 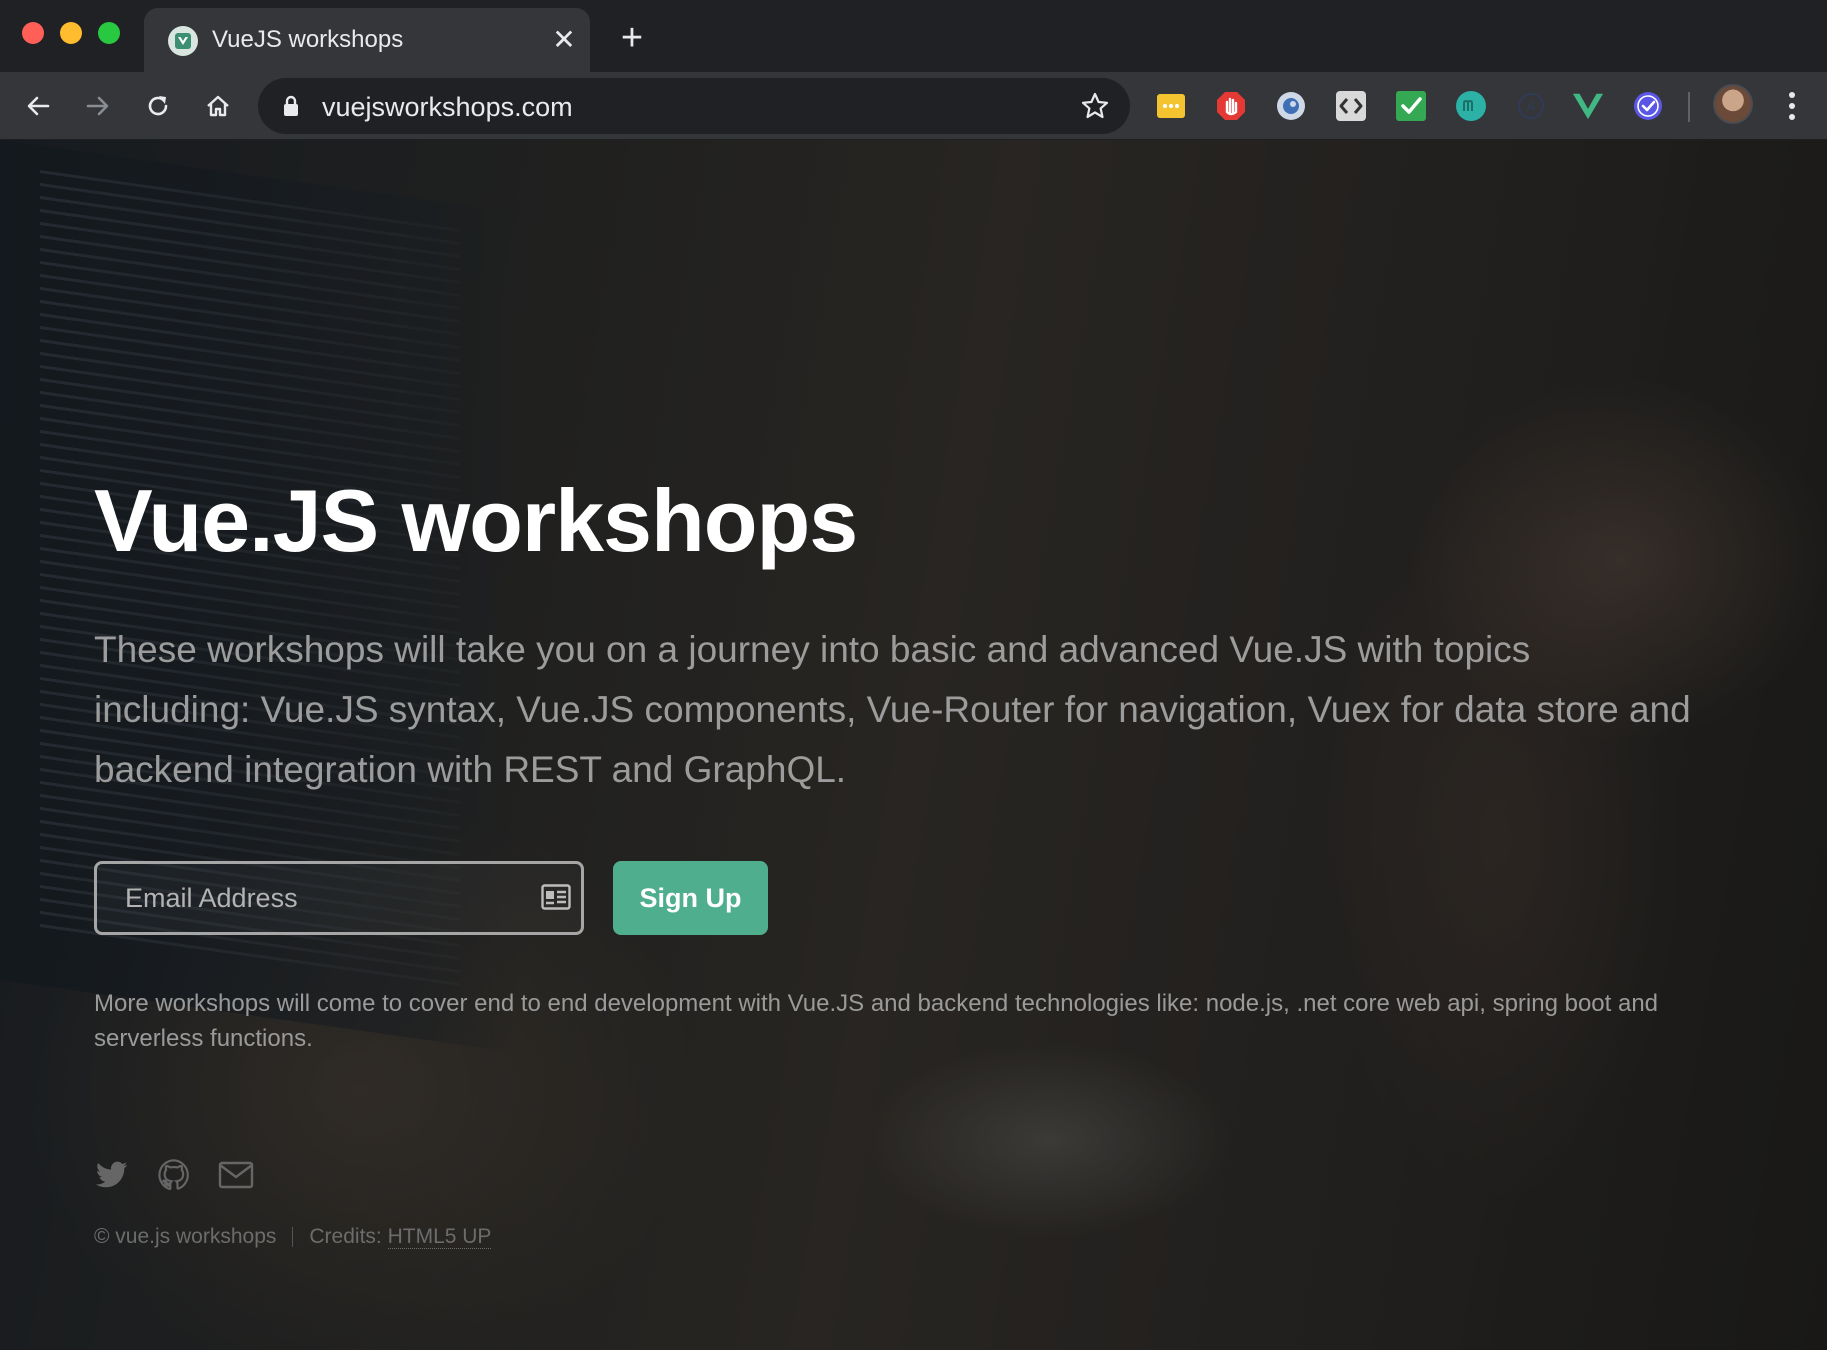 What do you see at coordinates (913, 36) in the screenshot?
I see `tab-strip: VueJS workshops ✕ +` at bounding box center [913, 36].